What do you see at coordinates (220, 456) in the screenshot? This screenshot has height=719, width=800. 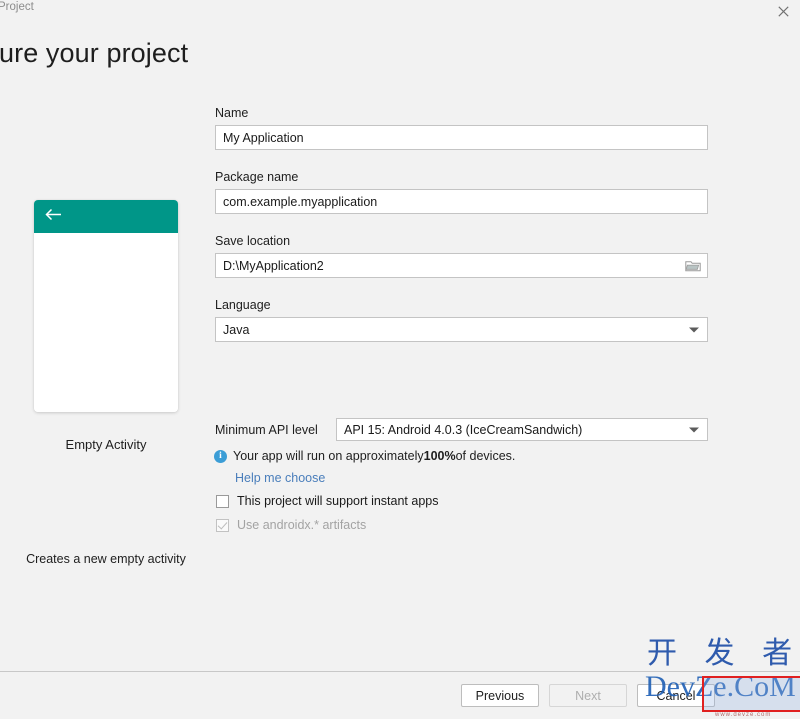 I see `info-icon: i` at bounding box center [220, 456].